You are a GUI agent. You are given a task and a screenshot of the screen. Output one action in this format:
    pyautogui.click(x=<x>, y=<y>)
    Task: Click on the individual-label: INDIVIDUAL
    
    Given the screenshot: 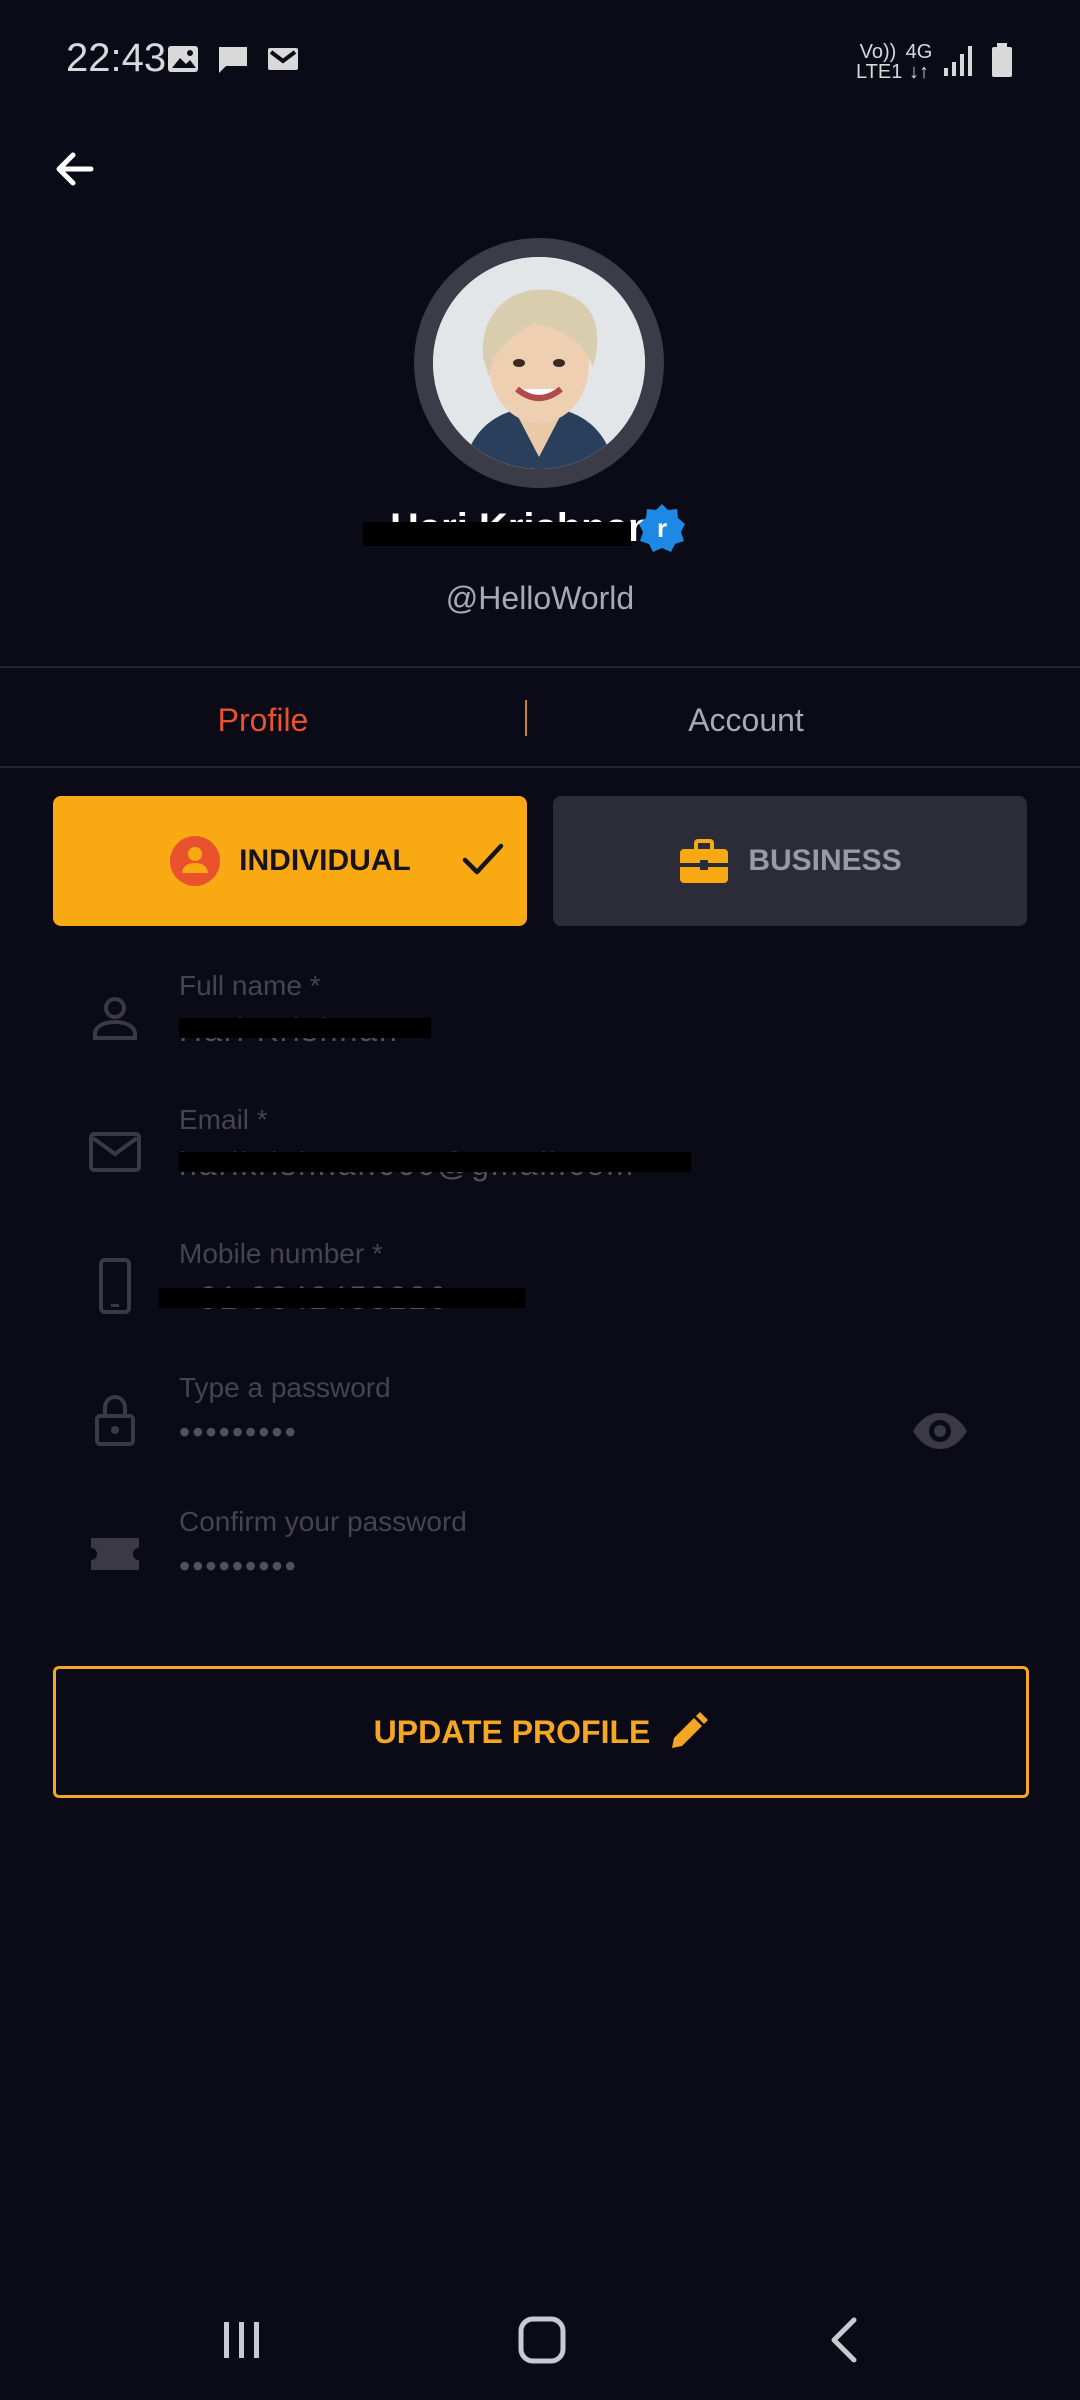 What is the action you would take?
    pyautogui.click(x=325, y=860)
    